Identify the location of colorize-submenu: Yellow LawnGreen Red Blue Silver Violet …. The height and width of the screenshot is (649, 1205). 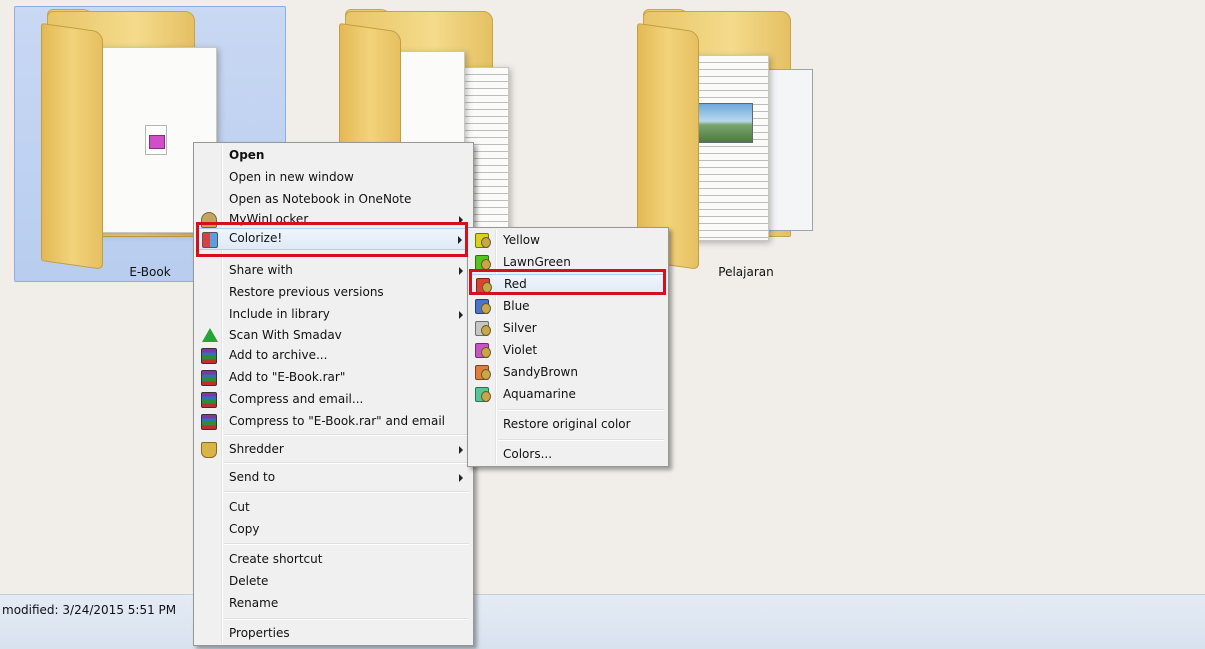
(568, 347).